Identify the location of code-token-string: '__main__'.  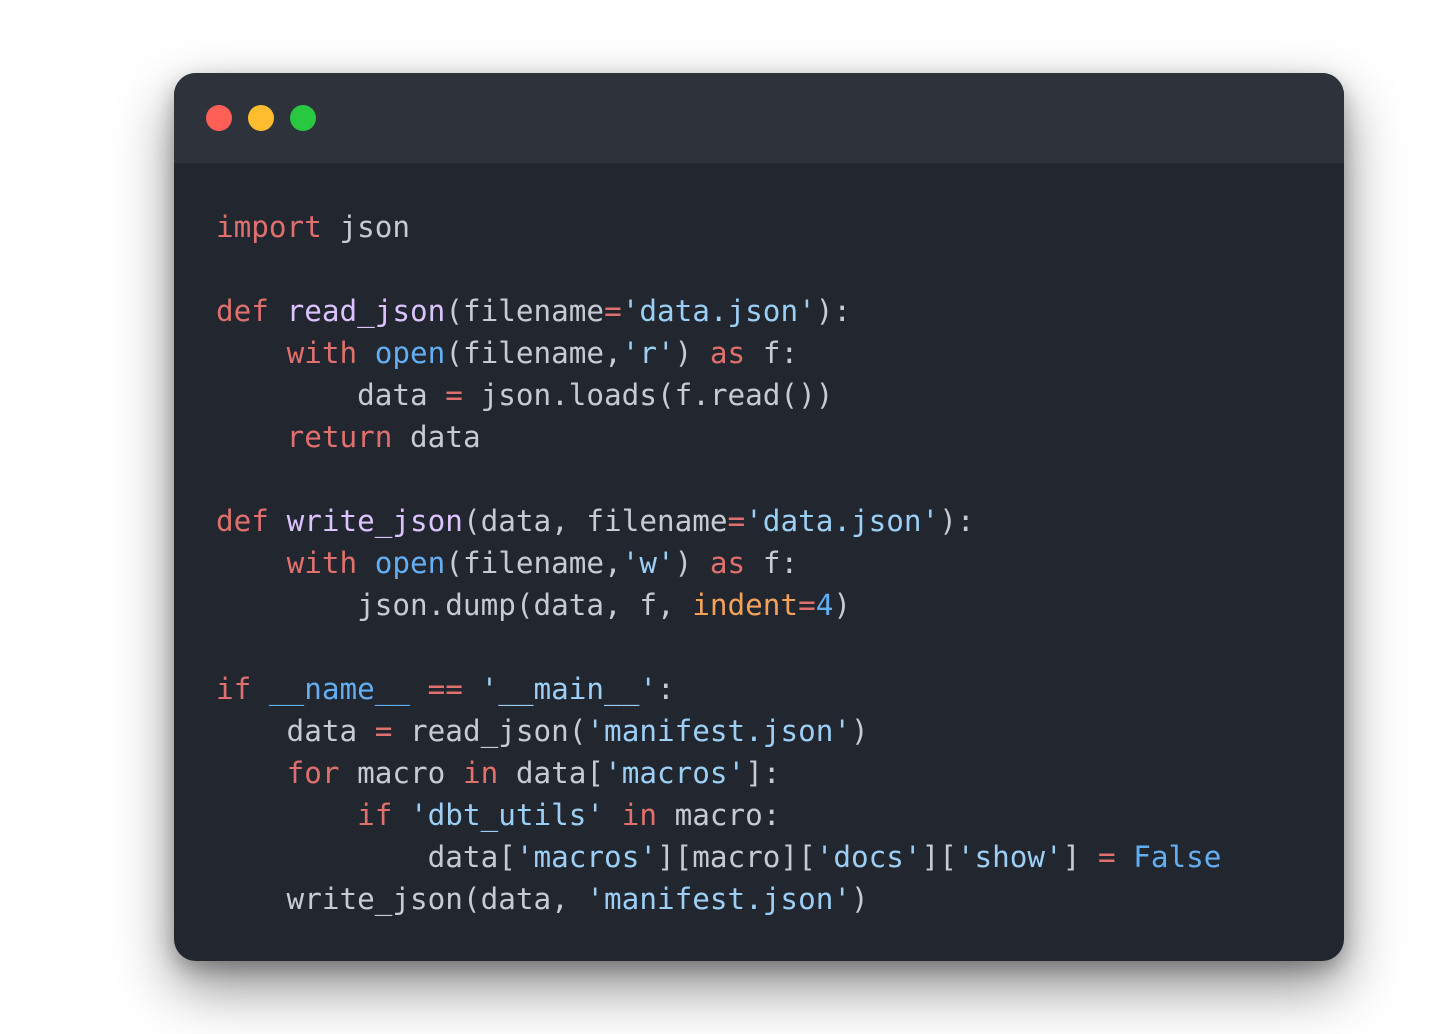
(568, 689).